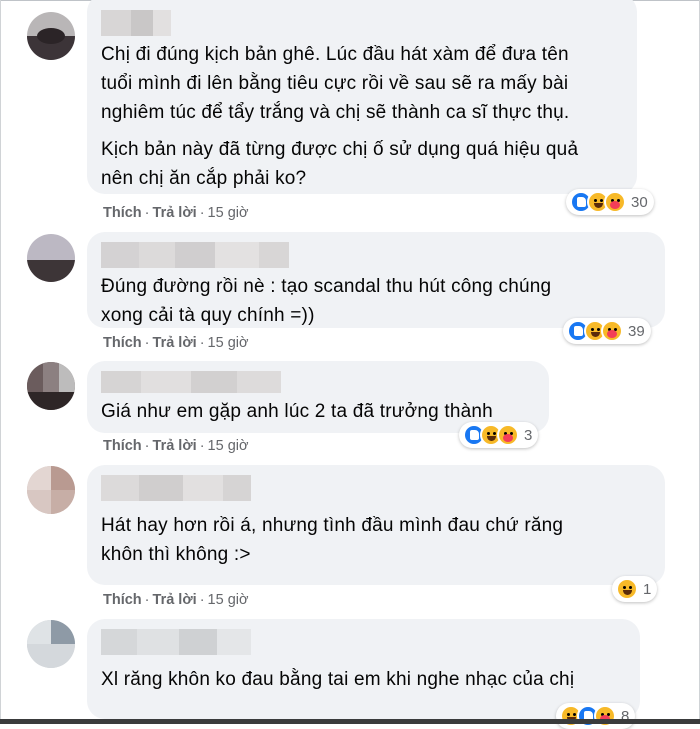 The height and width of the screenshot is (729, 700). Describe the element at coordinates (647, 589) in the screenshot. I see `reaction-count: 1` at that location.